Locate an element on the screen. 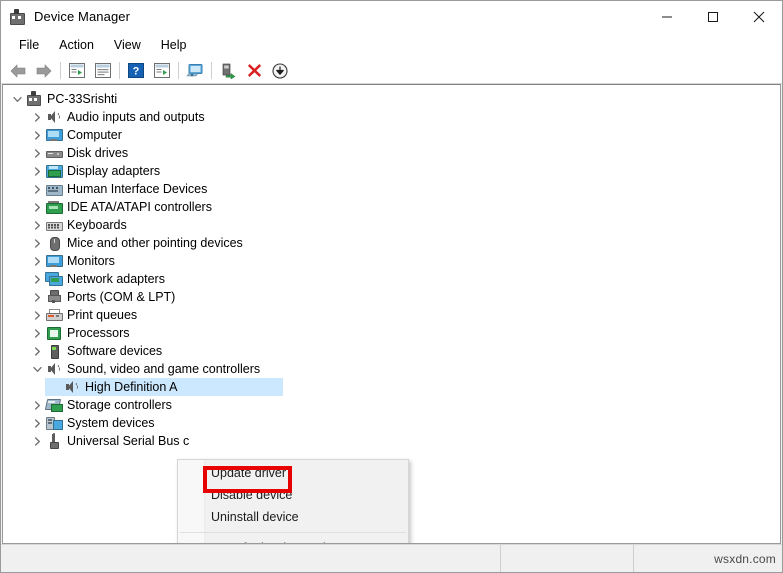 The width and height of the screenshot is (783, 573). tree-item-computer: Computer is located at coordinates (391, 135).